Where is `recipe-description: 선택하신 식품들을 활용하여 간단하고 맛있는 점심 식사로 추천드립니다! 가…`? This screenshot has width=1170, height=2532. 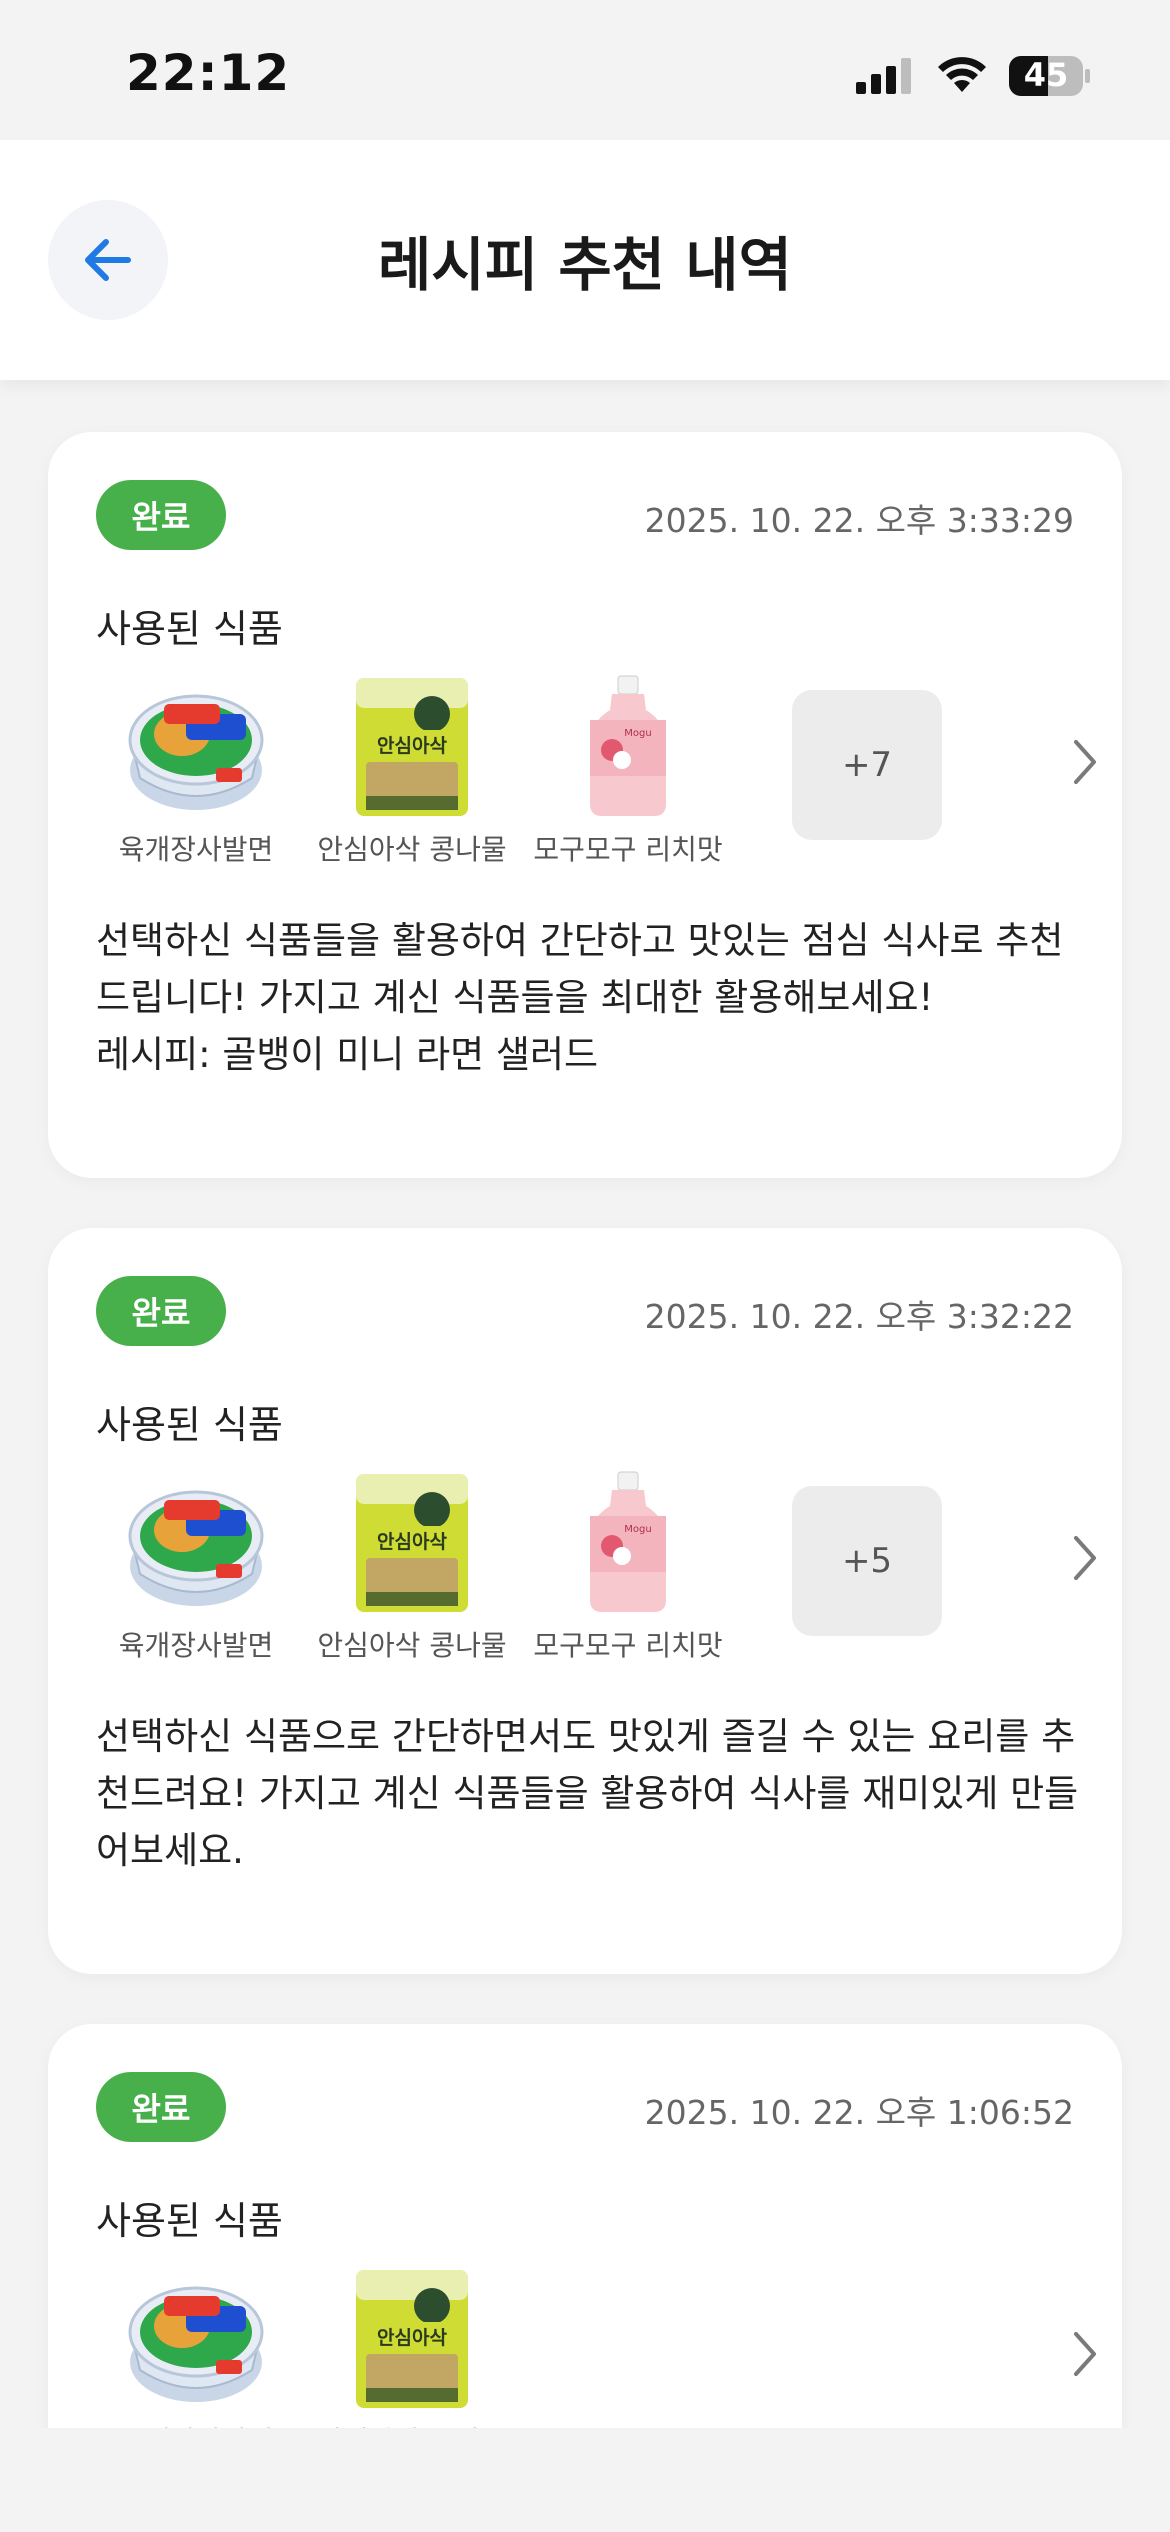 recipe-description: 선택하신 식품들을 활용하여 간단하고 맛있는 점심 식사로 추천드립니다! 가… is located at coordinates (588, 997).